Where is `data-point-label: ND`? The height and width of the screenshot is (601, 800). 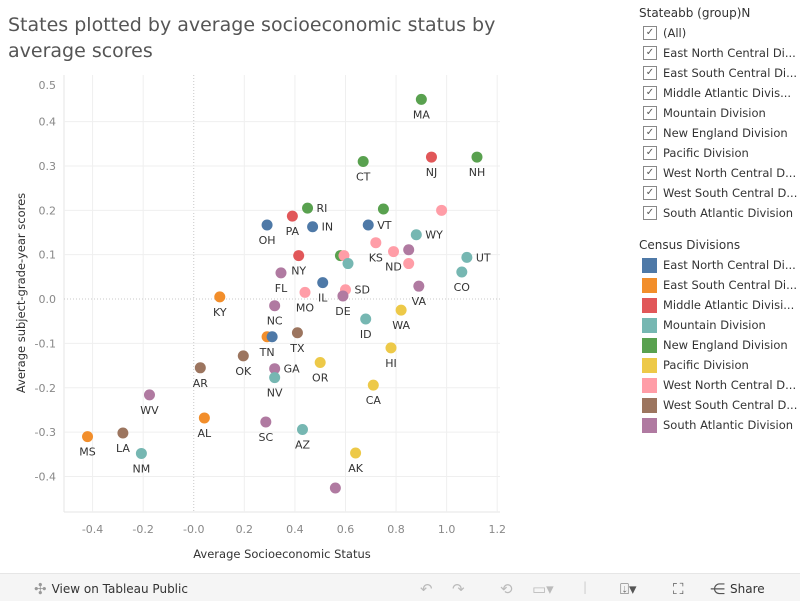 data-point-label: ND is located at coordinates (393, 267).